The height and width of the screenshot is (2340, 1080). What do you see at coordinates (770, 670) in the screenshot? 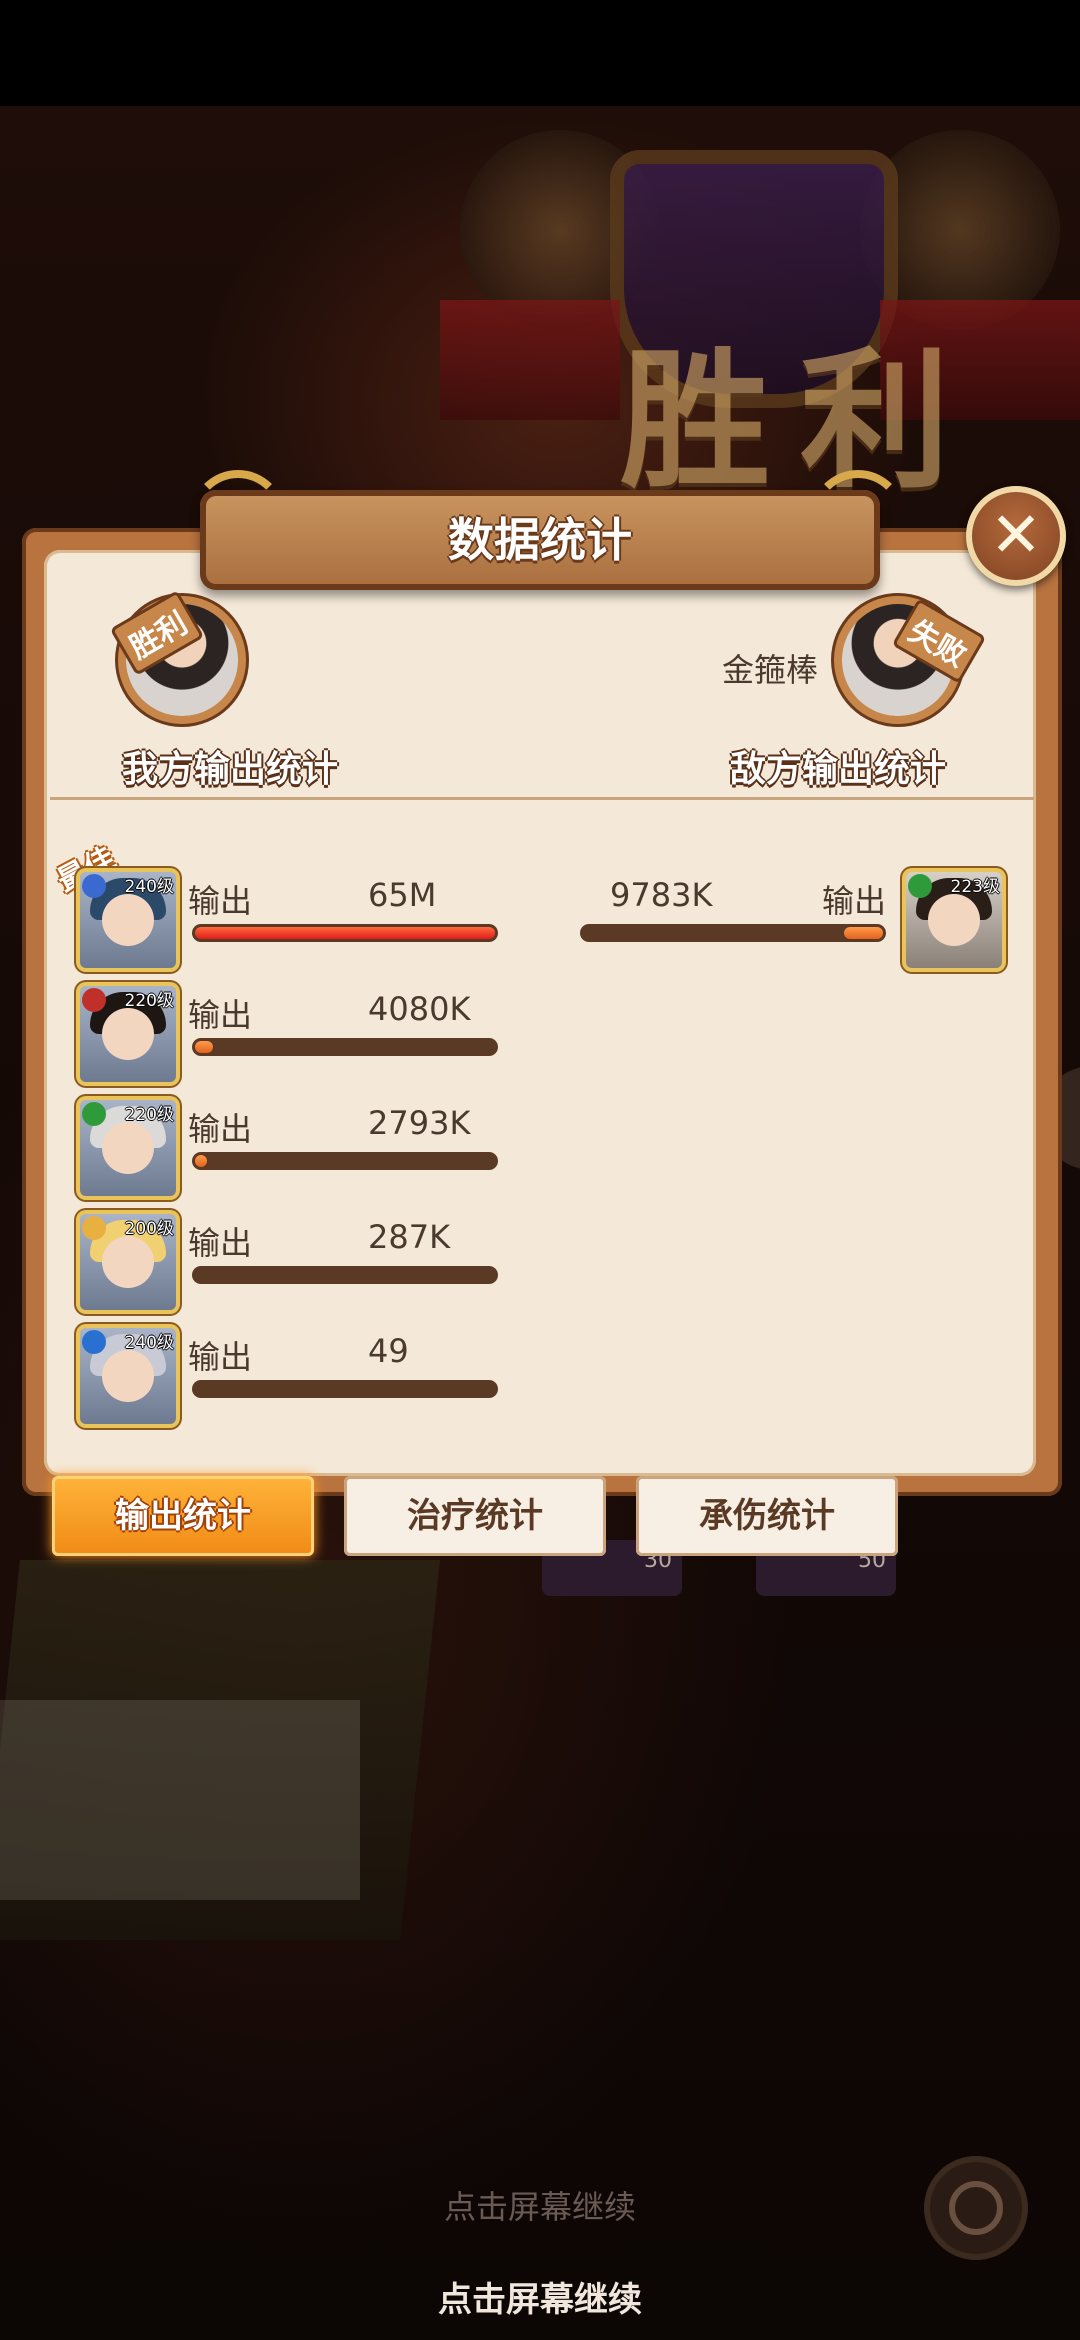
I see `enemy-name: 金箍棒` at bounding box center [770, 670].